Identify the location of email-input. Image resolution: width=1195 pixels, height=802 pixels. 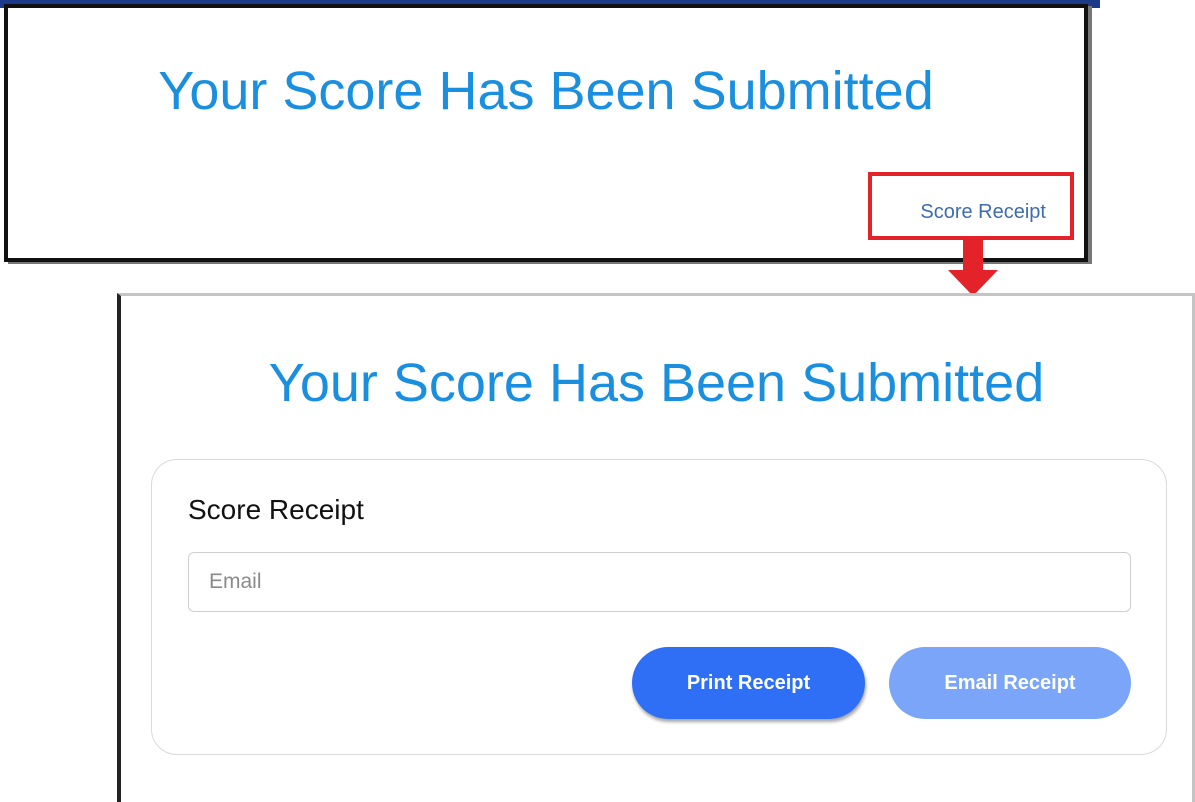
(659, 582).